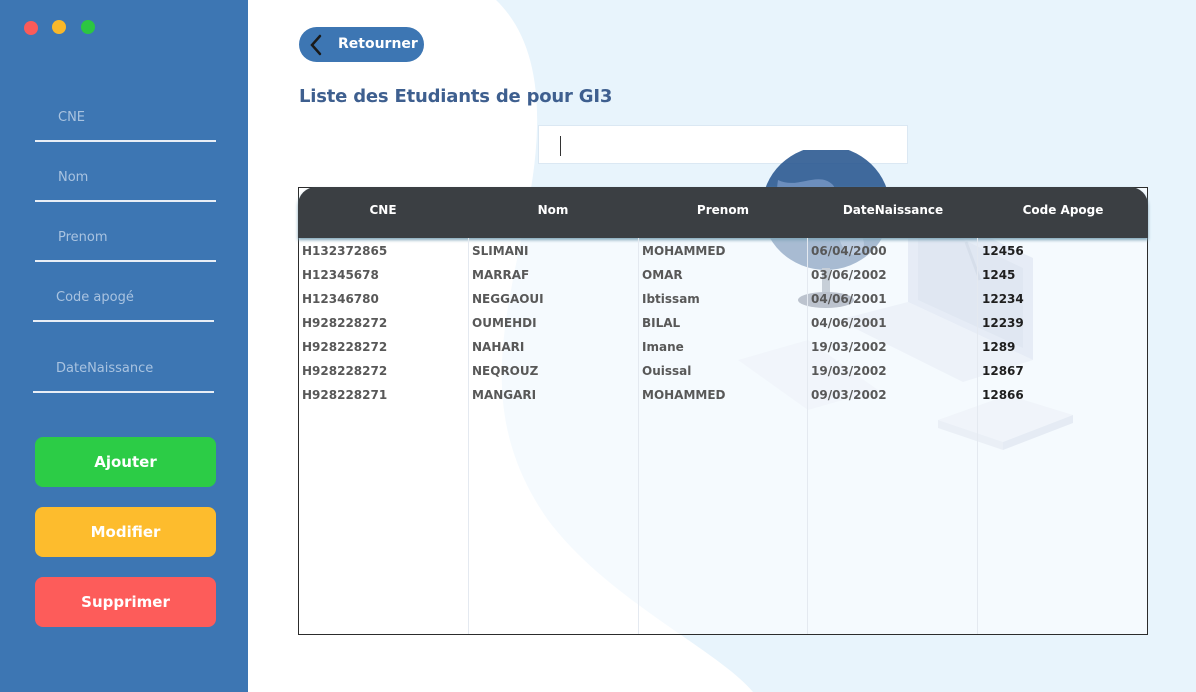 The width and height of the screenshot is (1196, 692). I want to click on back-button: Retourner, so click(361, 44).